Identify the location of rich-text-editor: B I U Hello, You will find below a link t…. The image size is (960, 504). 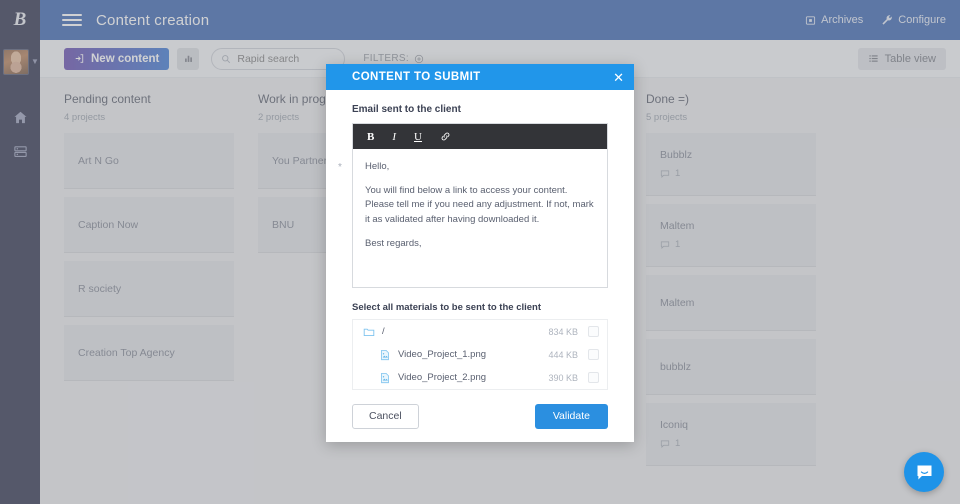
(480, 205).